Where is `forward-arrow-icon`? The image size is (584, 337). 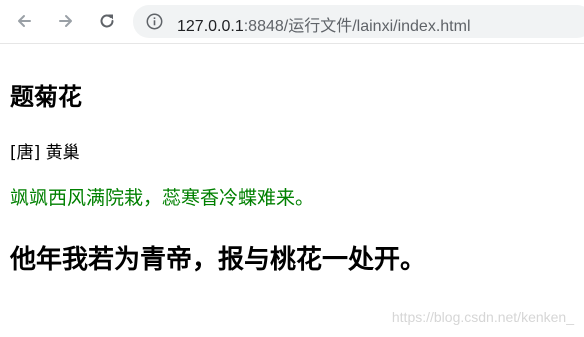
forward-arrow-icon is located at coordinates (65, 21).